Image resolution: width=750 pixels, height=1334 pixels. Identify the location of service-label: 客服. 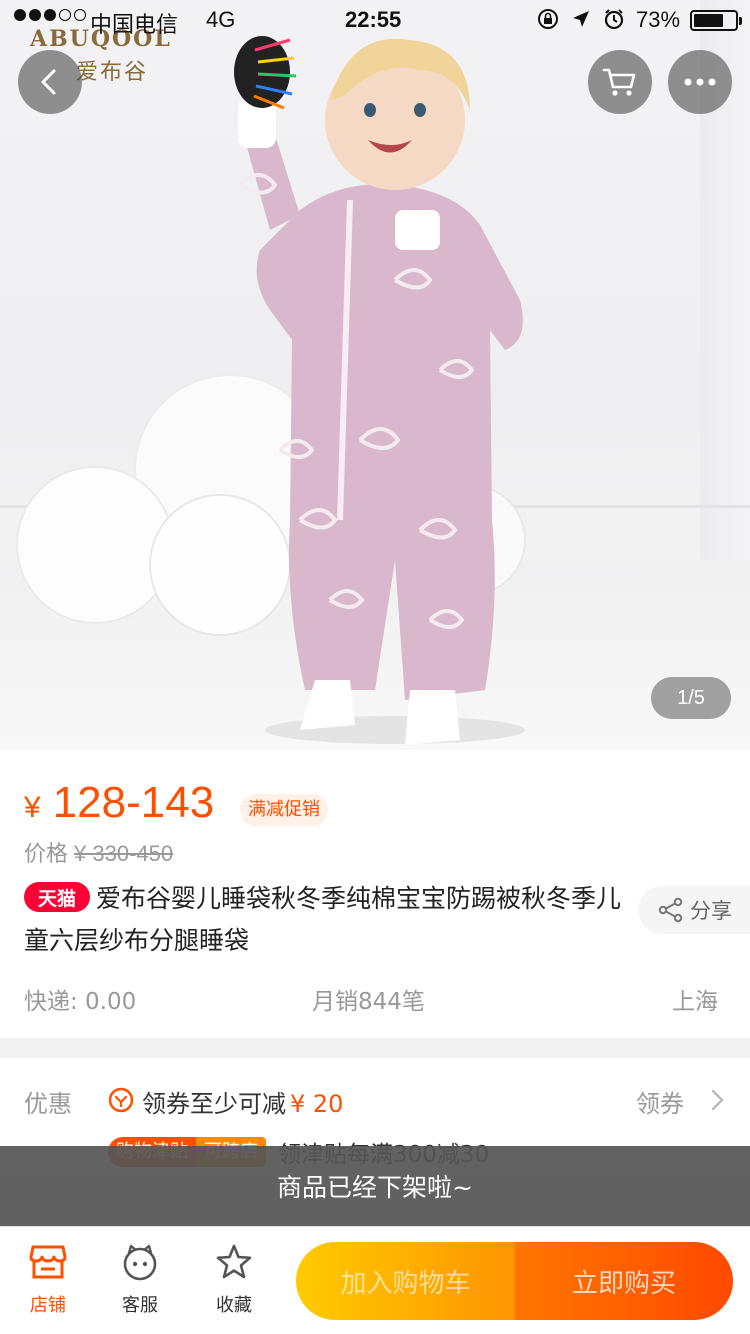
(140, 1305).